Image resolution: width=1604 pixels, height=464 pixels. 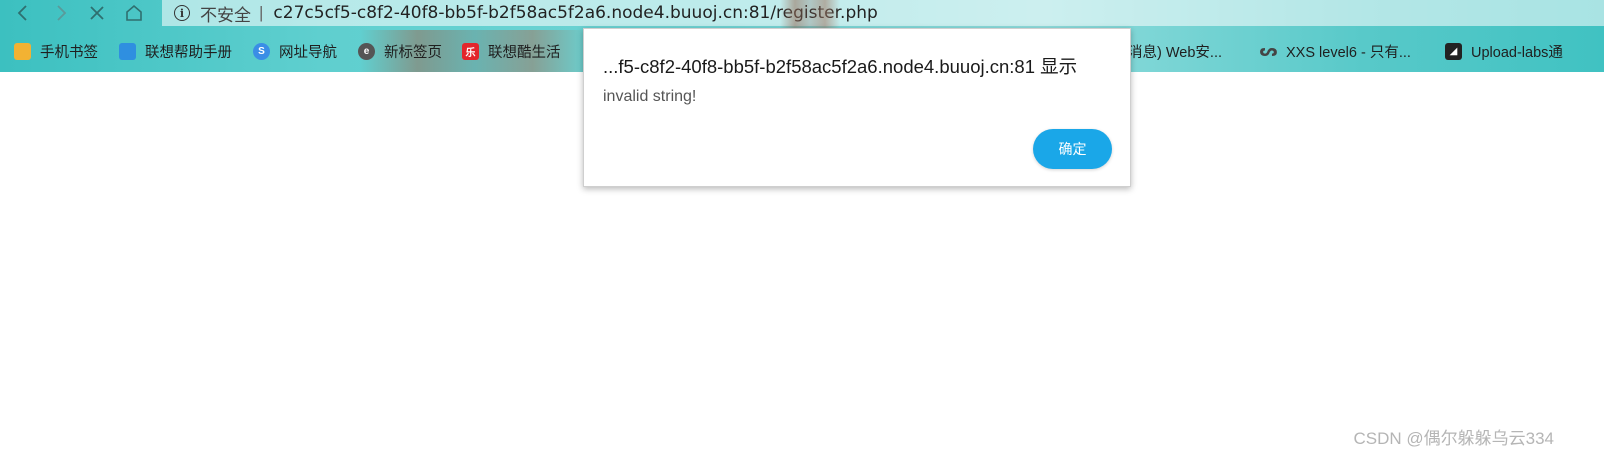 What do you see at coordinates (1453, 51) in the screenshot?
I see `upload-labs-icon: ◢` at bounding box center [1453, 51].